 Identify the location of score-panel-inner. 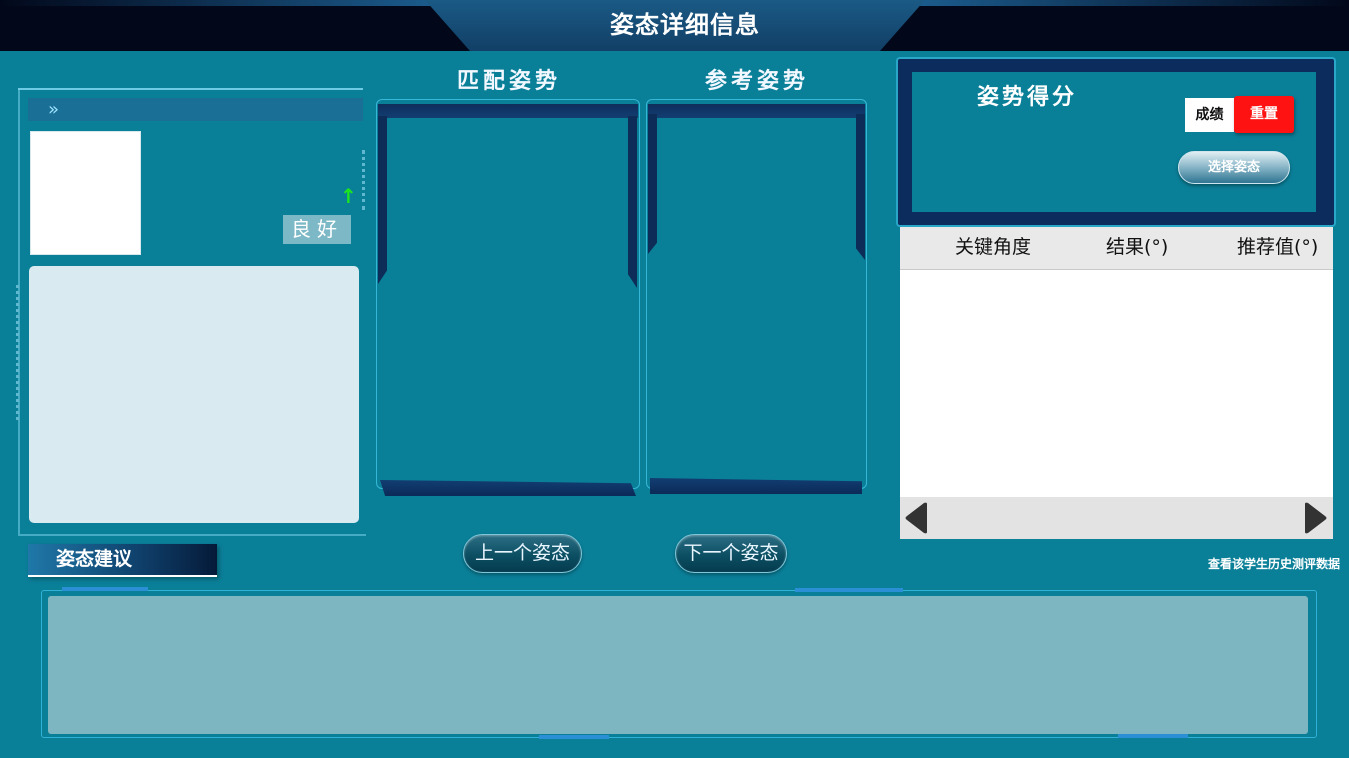
(1114, 142).